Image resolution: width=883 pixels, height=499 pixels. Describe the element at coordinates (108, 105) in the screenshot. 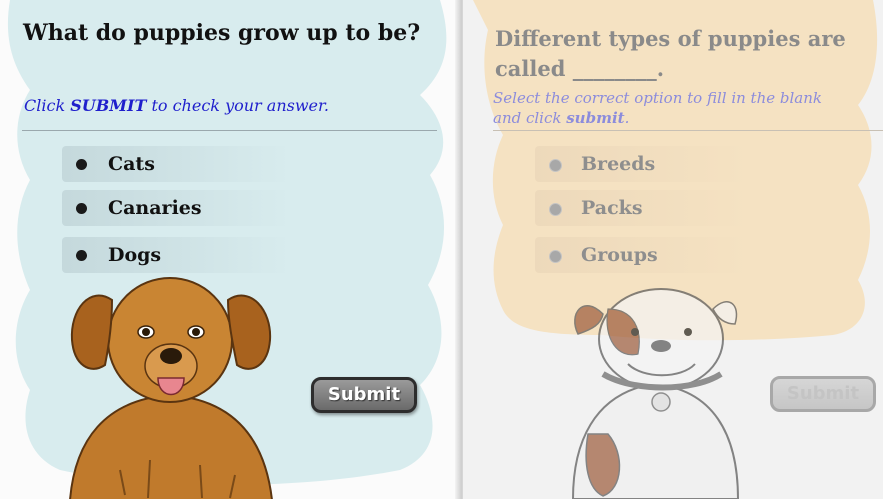

I see `instruction-emphasis: SUBMIT` at that location.